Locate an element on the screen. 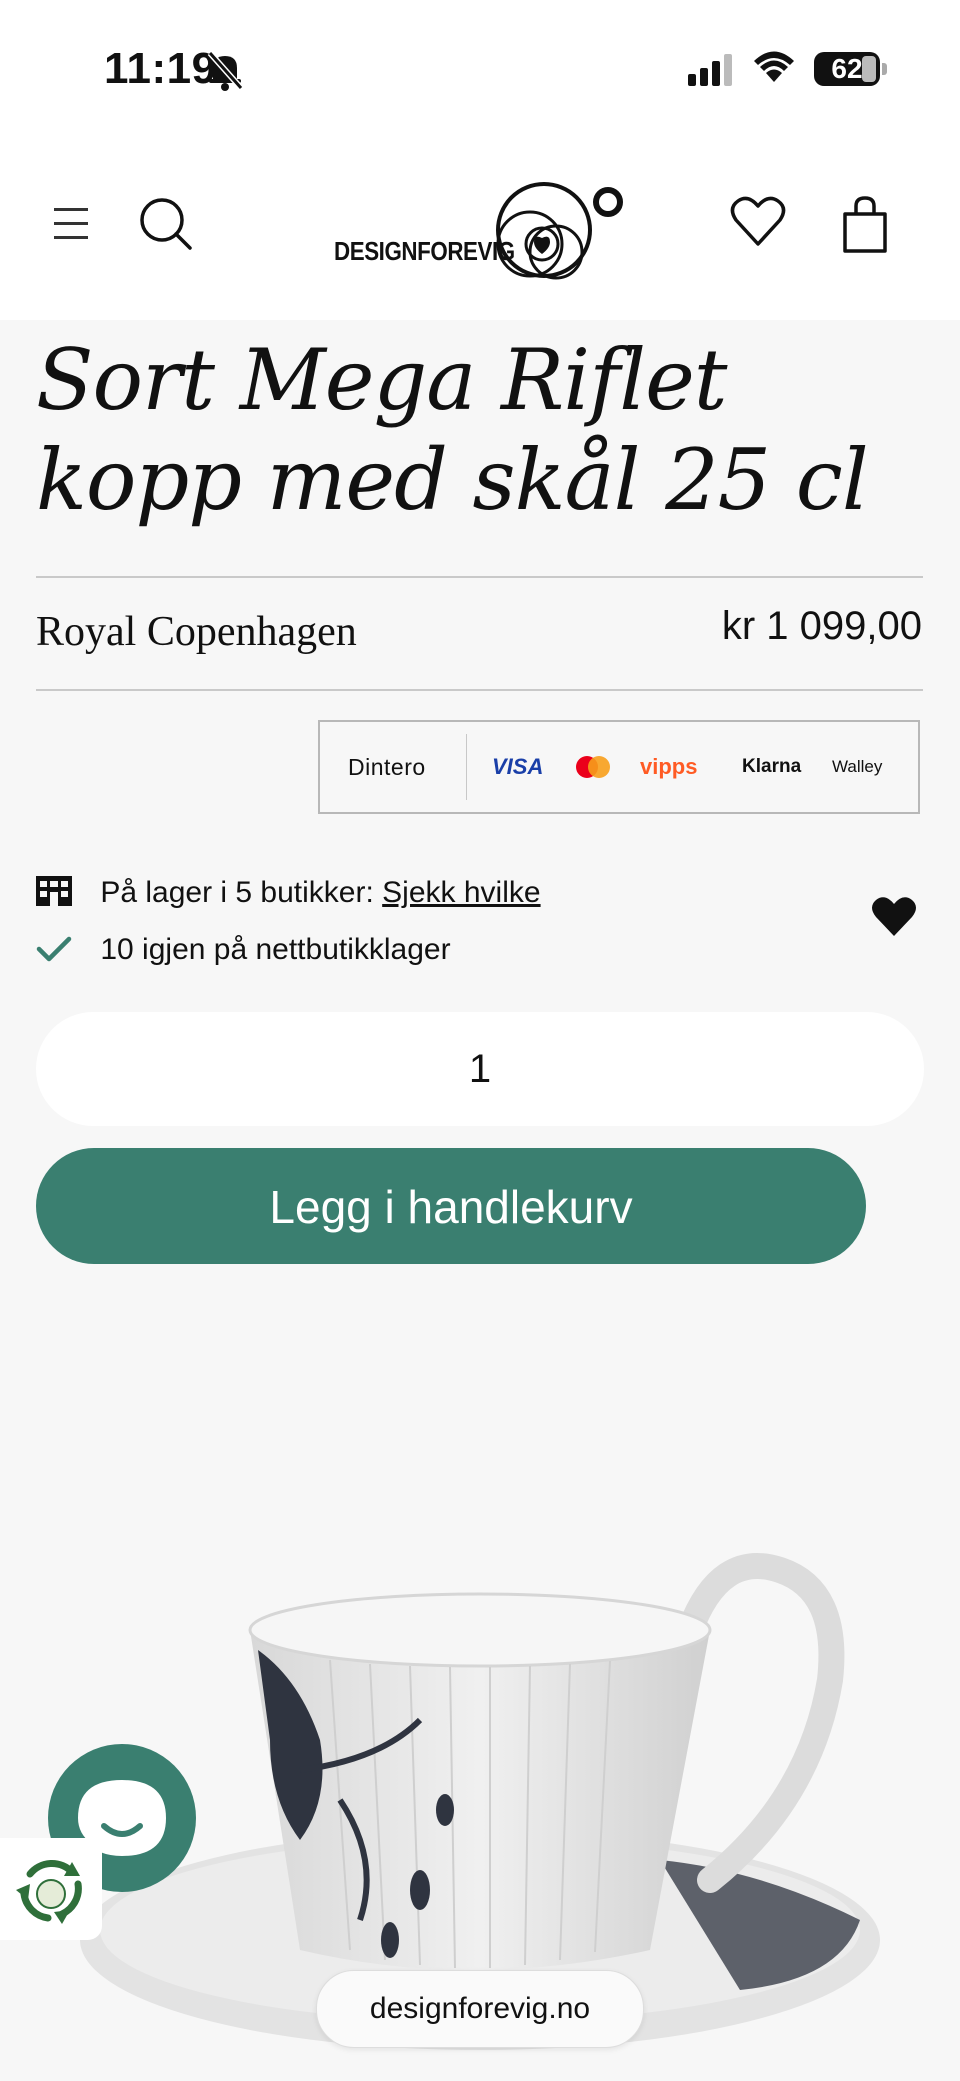  online-stock-row: 10 igjen på nettbutikklager is located at coordinates (243, 950).